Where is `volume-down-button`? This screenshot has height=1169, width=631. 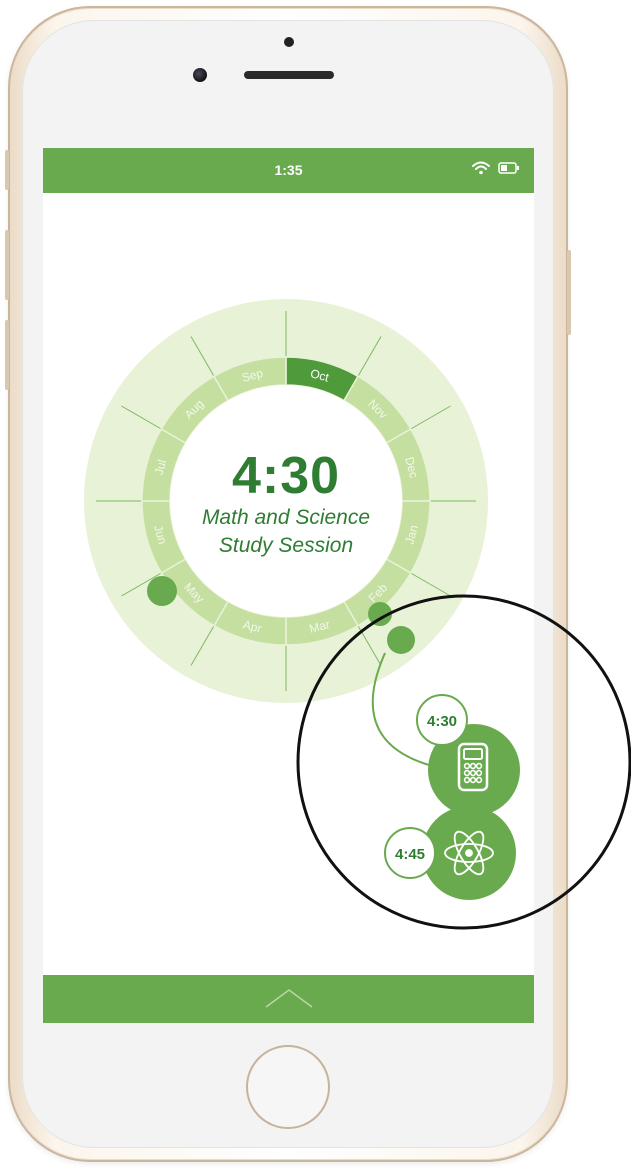 volume-down-button is located at coordinates (7, 355).